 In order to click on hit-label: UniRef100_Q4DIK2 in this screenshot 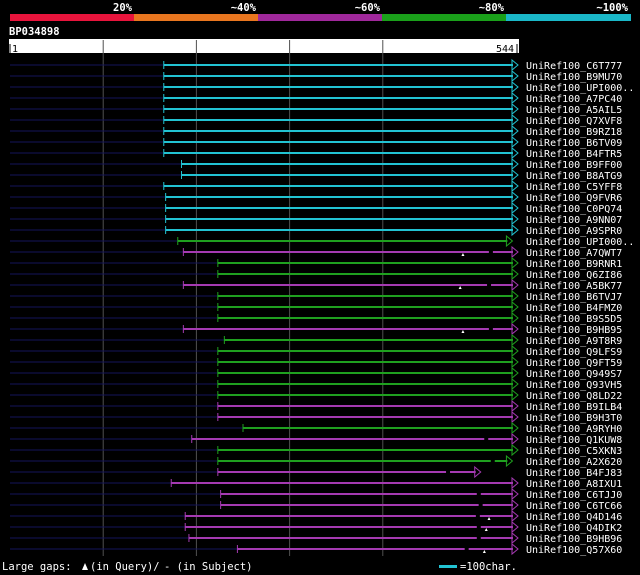, I will do `click(574, 528)`.